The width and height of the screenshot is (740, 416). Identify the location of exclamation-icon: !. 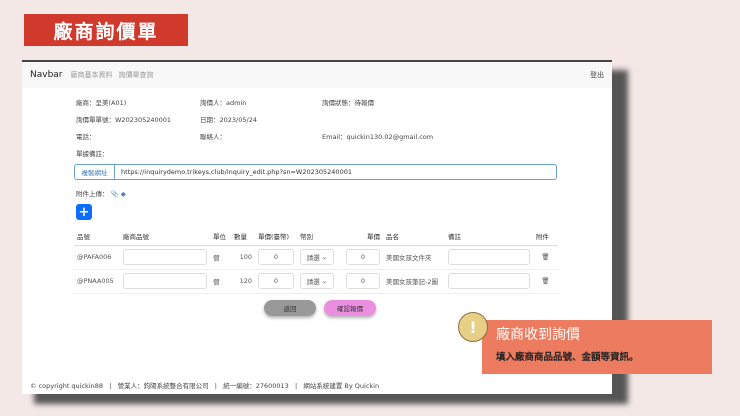
(473, 327).